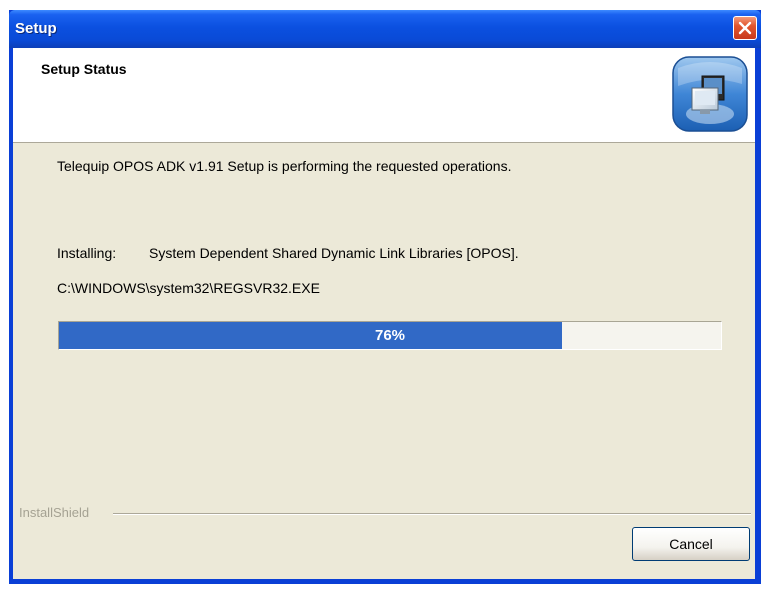 Image resolution: width=763 pixels, height=589 pixels. I want to click on close-icon, so click(745, 28).